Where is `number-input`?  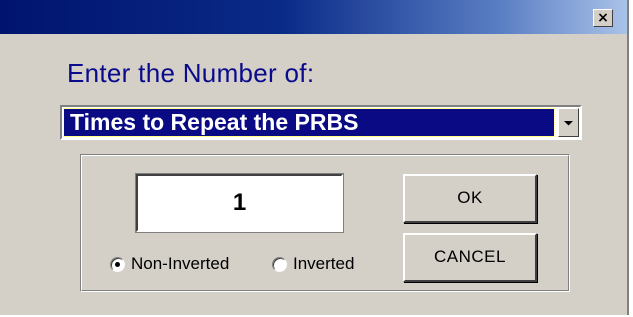 number-input is located at coordinates (239, 203).